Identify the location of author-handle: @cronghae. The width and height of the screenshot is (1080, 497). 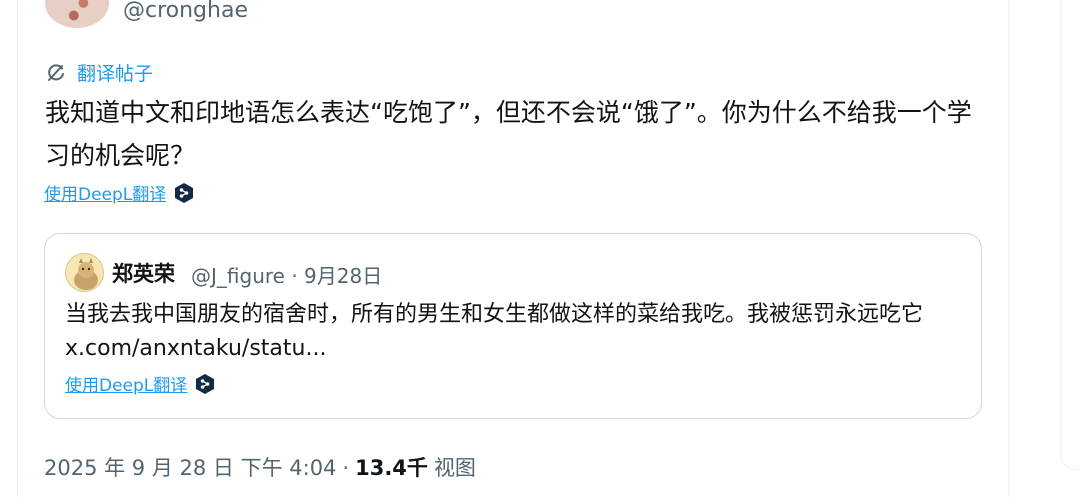
(185, 11).